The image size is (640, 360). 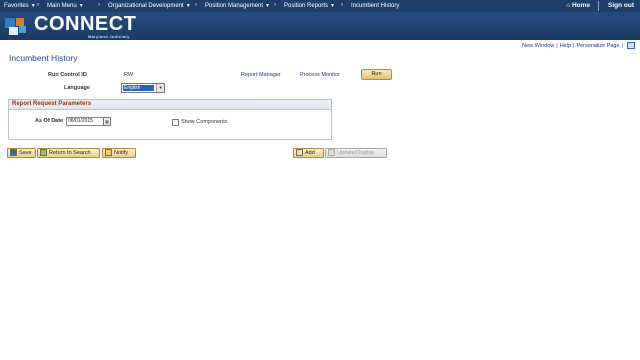 I want to click on main-menu-label: Main Menu, so click(x=62, y=6).